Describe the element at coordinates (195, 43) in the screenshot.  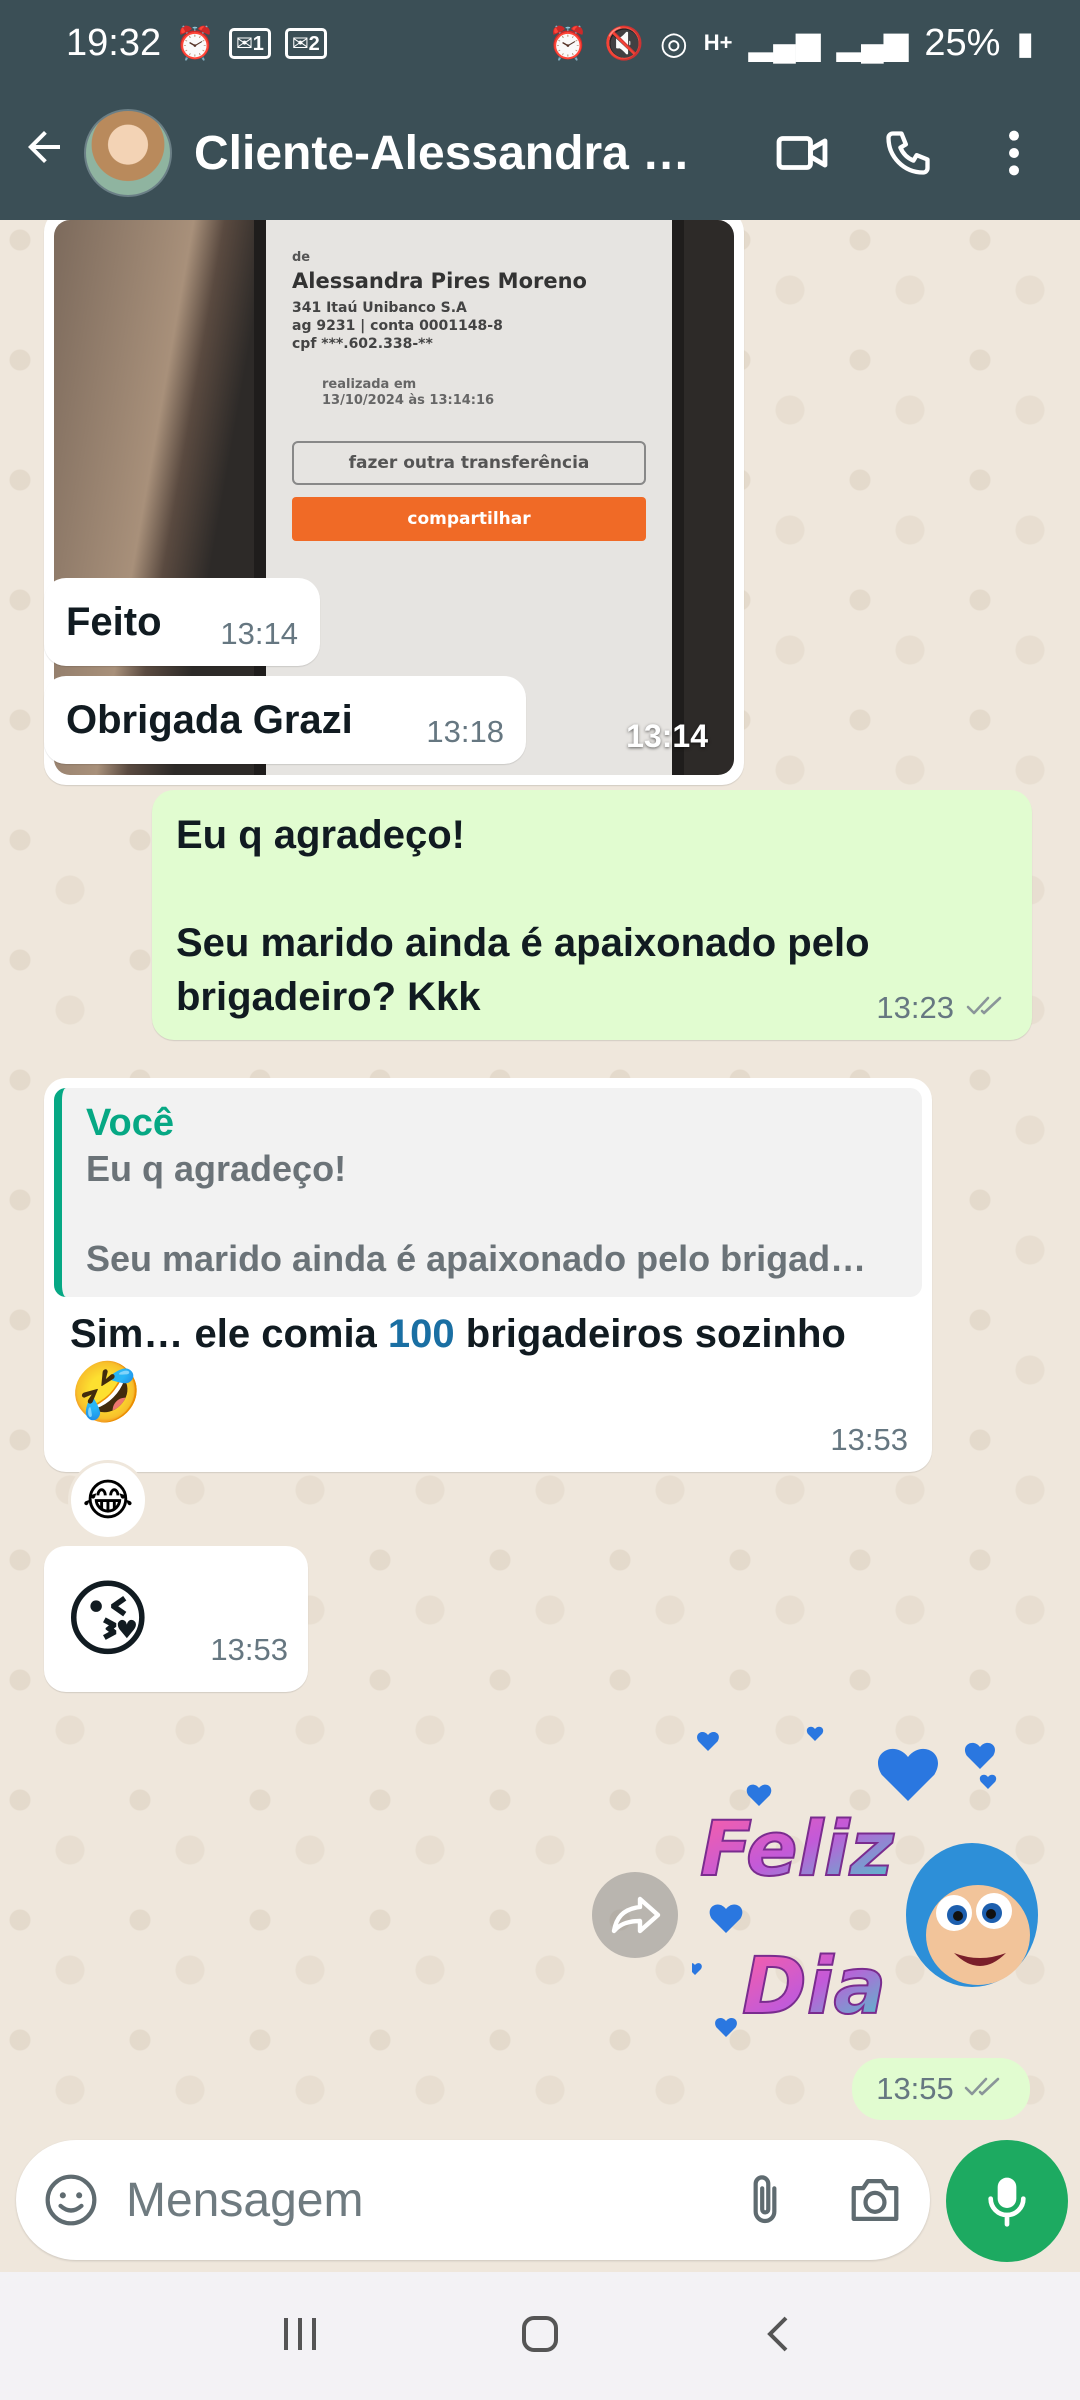
I see `alarm-icon: ⏰` at that location.